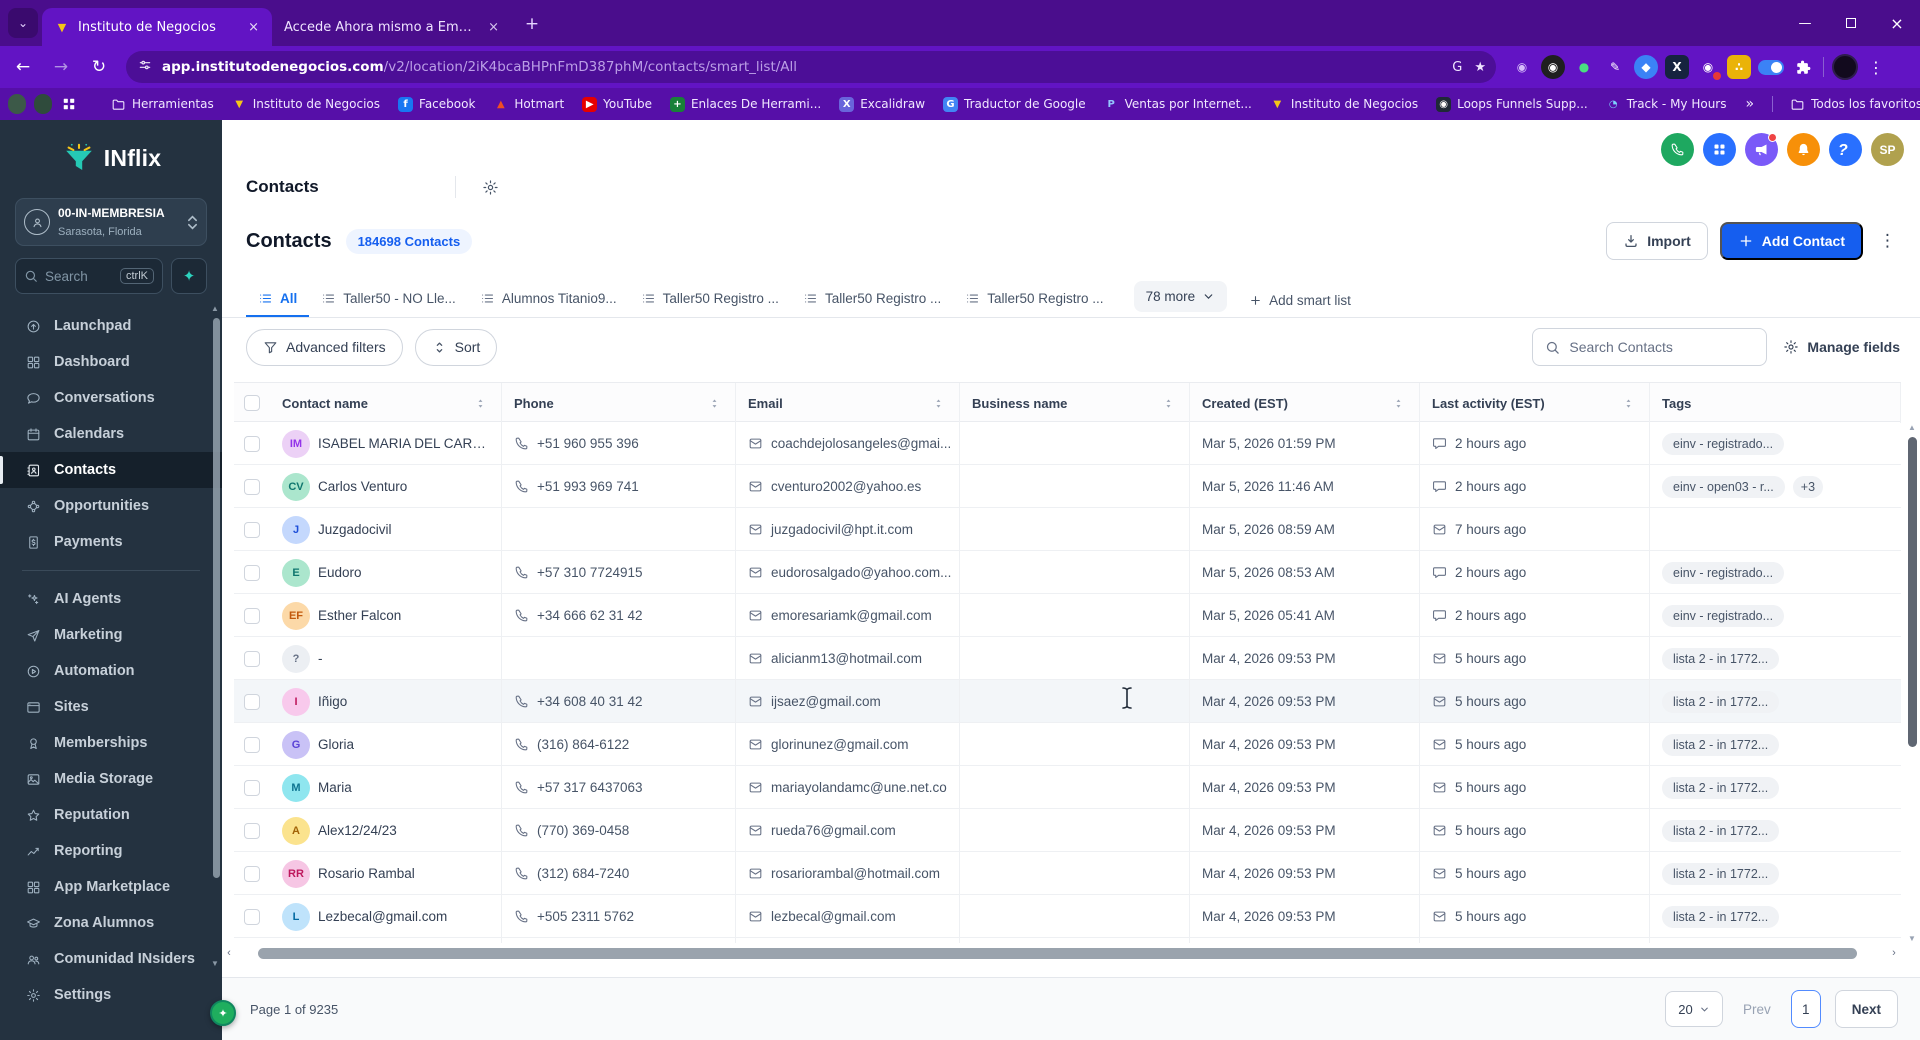 Image resolution: width=1920 pixels, height=1040 pixels. What do you see at coordinates (111, 779) in the screenshot?
I see `sidebar-item: Media Storage` at bounding box center [111, 779].